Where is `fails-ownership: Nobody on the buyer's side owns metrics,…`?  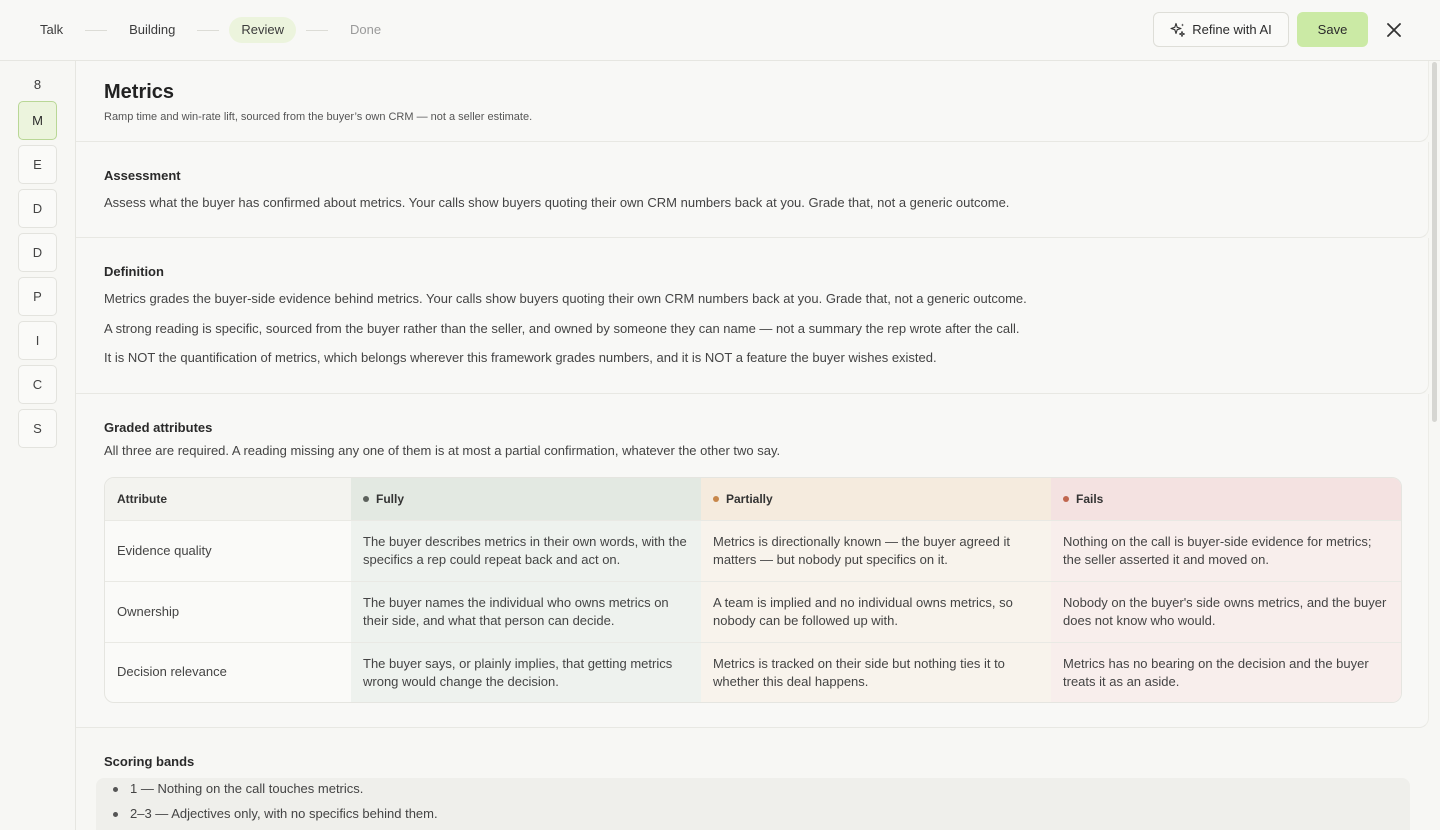
fails-ownership: Nobody on the buyer's side owns metrics,… is located at coordinates (1225, 611).